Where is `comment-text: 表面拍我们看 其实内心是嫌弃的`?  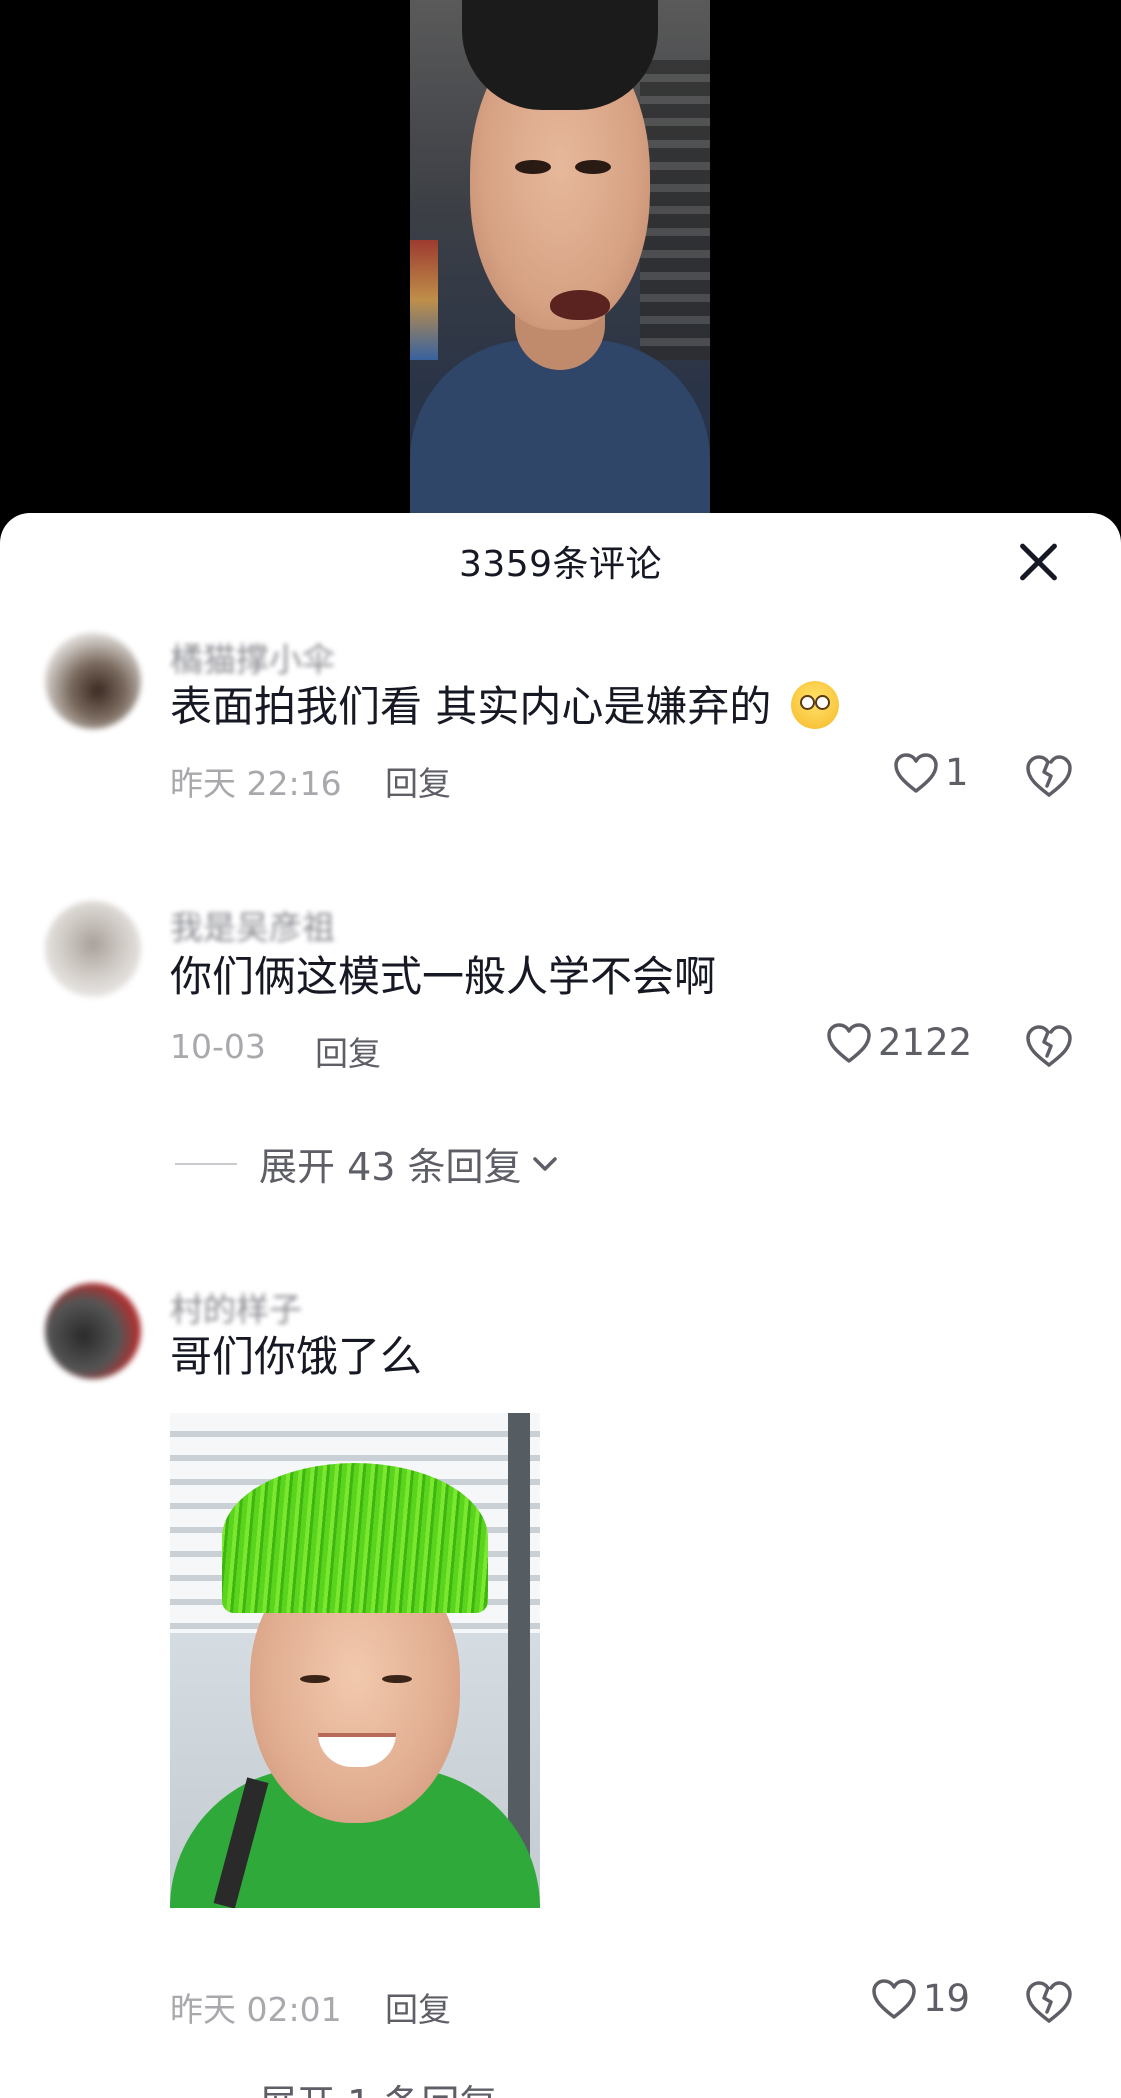 comment-text: 表面拍我们看 其实内心是嫌弃的 is located at coordinates (504, 703).